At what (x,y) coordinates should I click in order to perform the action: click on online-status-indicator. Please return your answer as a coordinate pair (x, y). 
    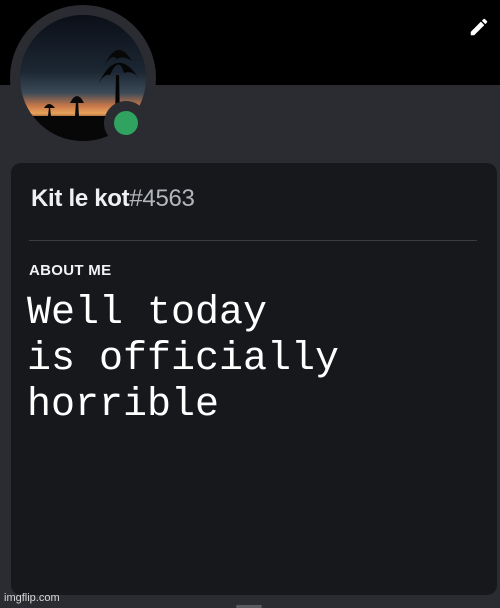
    Looking at the image, I should click on (126, 123).